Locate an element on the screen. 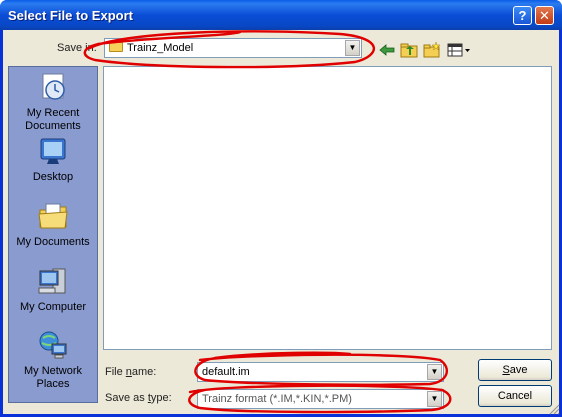 The height and width of the screenshot is (417, 562). cancel-button: Cancel is located at coordinates (515, 396).